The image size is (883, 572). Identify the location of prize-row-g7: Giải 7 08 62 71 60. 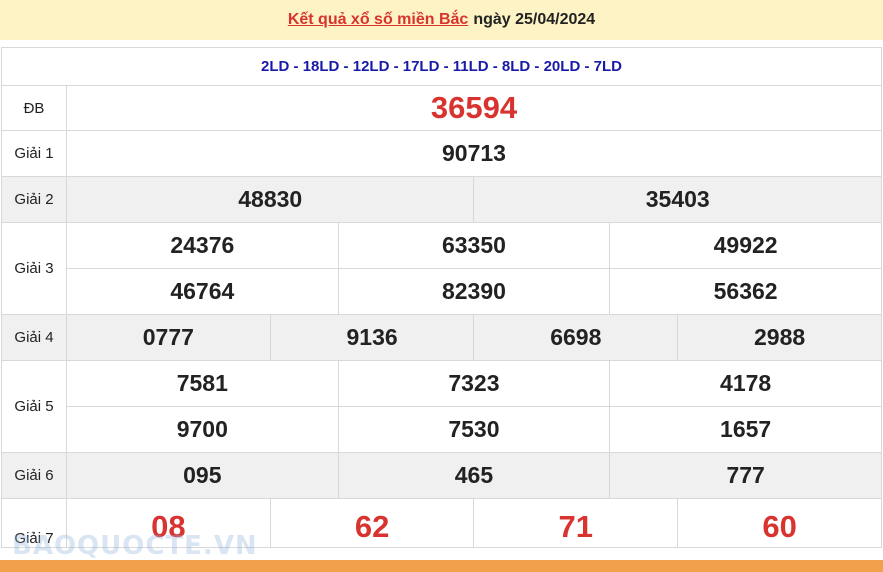
(442, 523).